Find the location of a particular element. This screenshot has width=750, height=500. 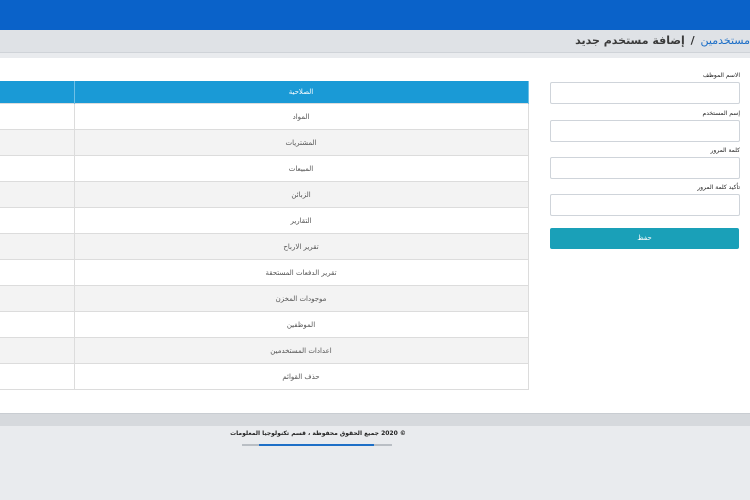

table-row: اعدادات المستخدمين is located at coordinates (264, 350).